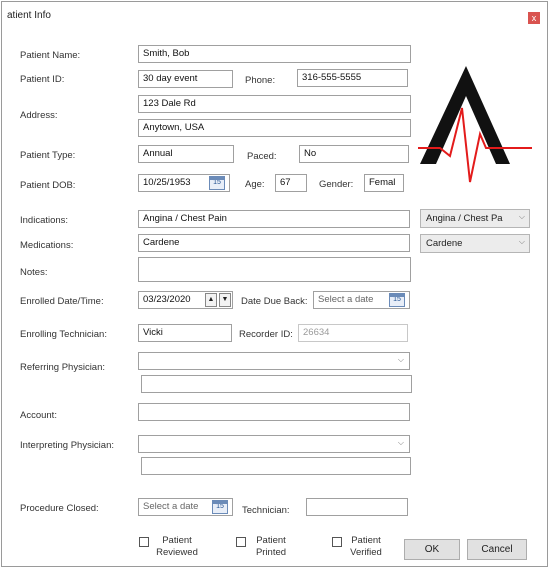 The width and height of the screenshot is (549, 567). I want to click on interpreting-physician-detail-field, so click(276, 466).